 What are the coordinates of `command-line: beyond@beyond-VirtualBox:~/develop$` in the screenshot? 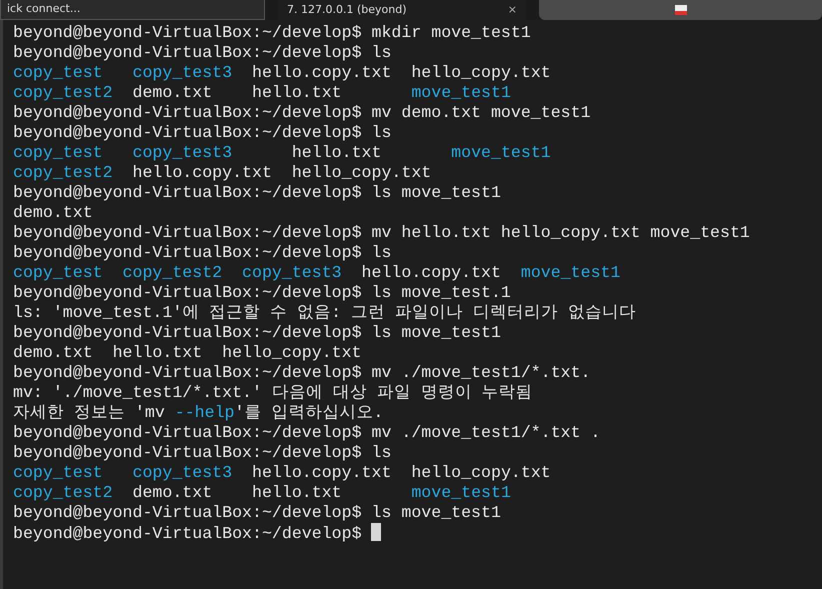 It's located at (417, 533).